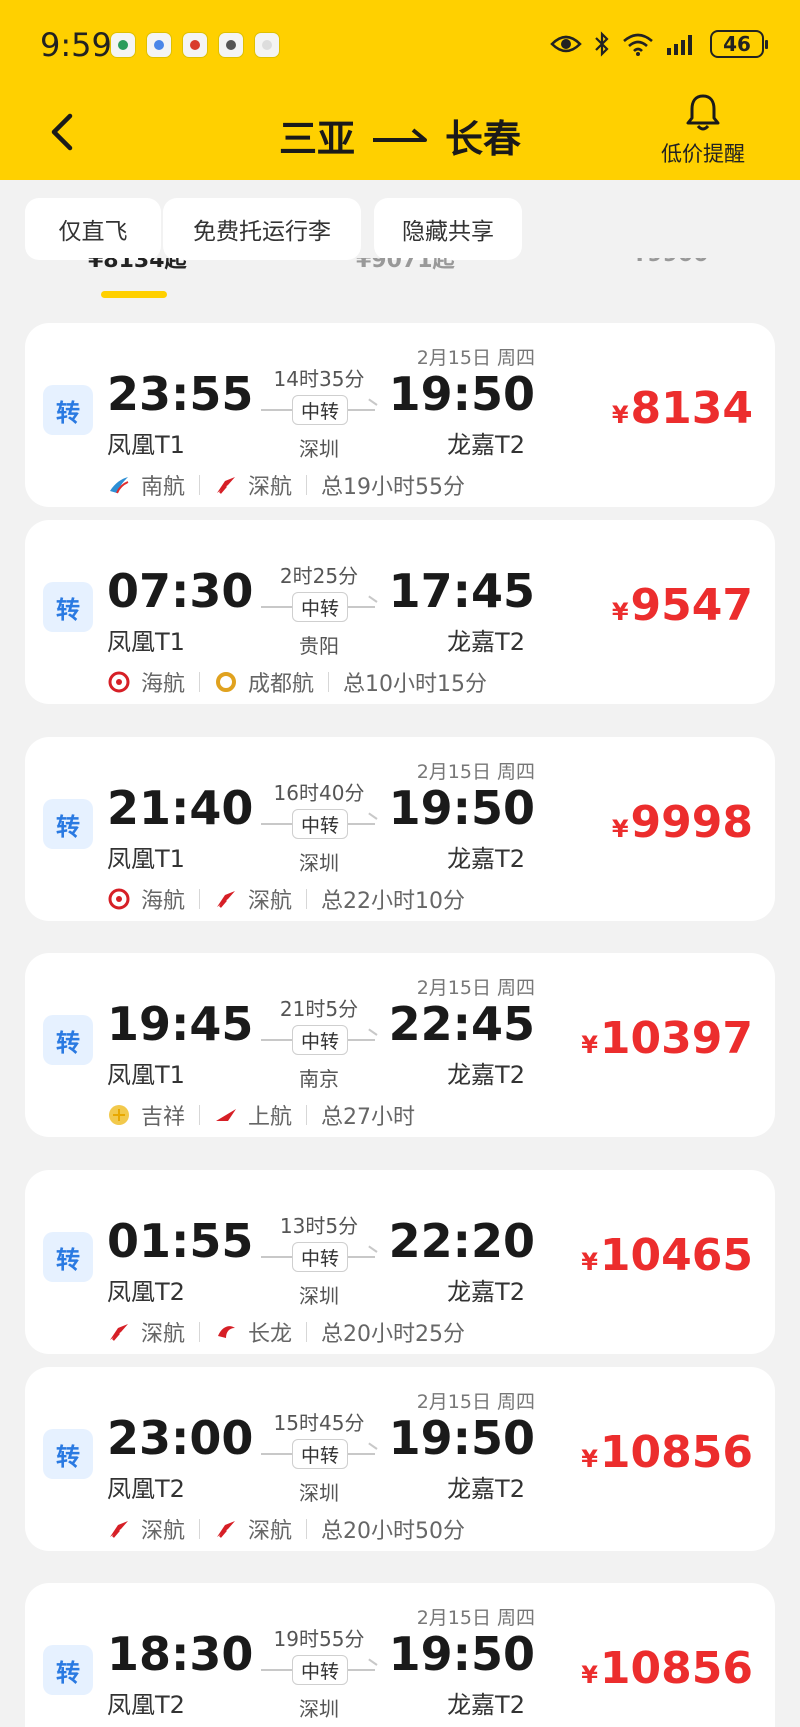  I want to click on stop-city: 深圳, so click(319, 1709).